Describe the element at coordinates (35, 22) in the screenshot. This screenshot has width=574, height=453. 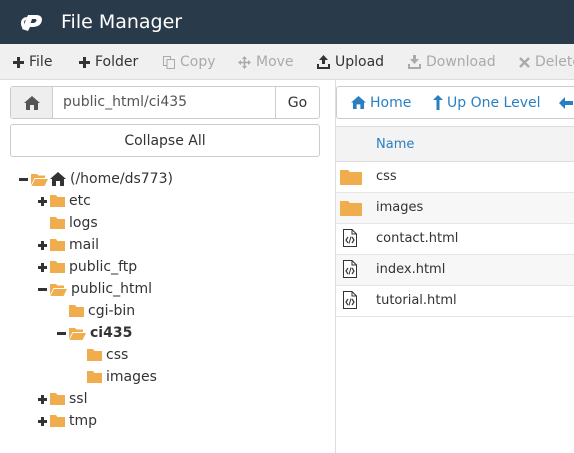
I see `cpanel-logo-icon` at that location.